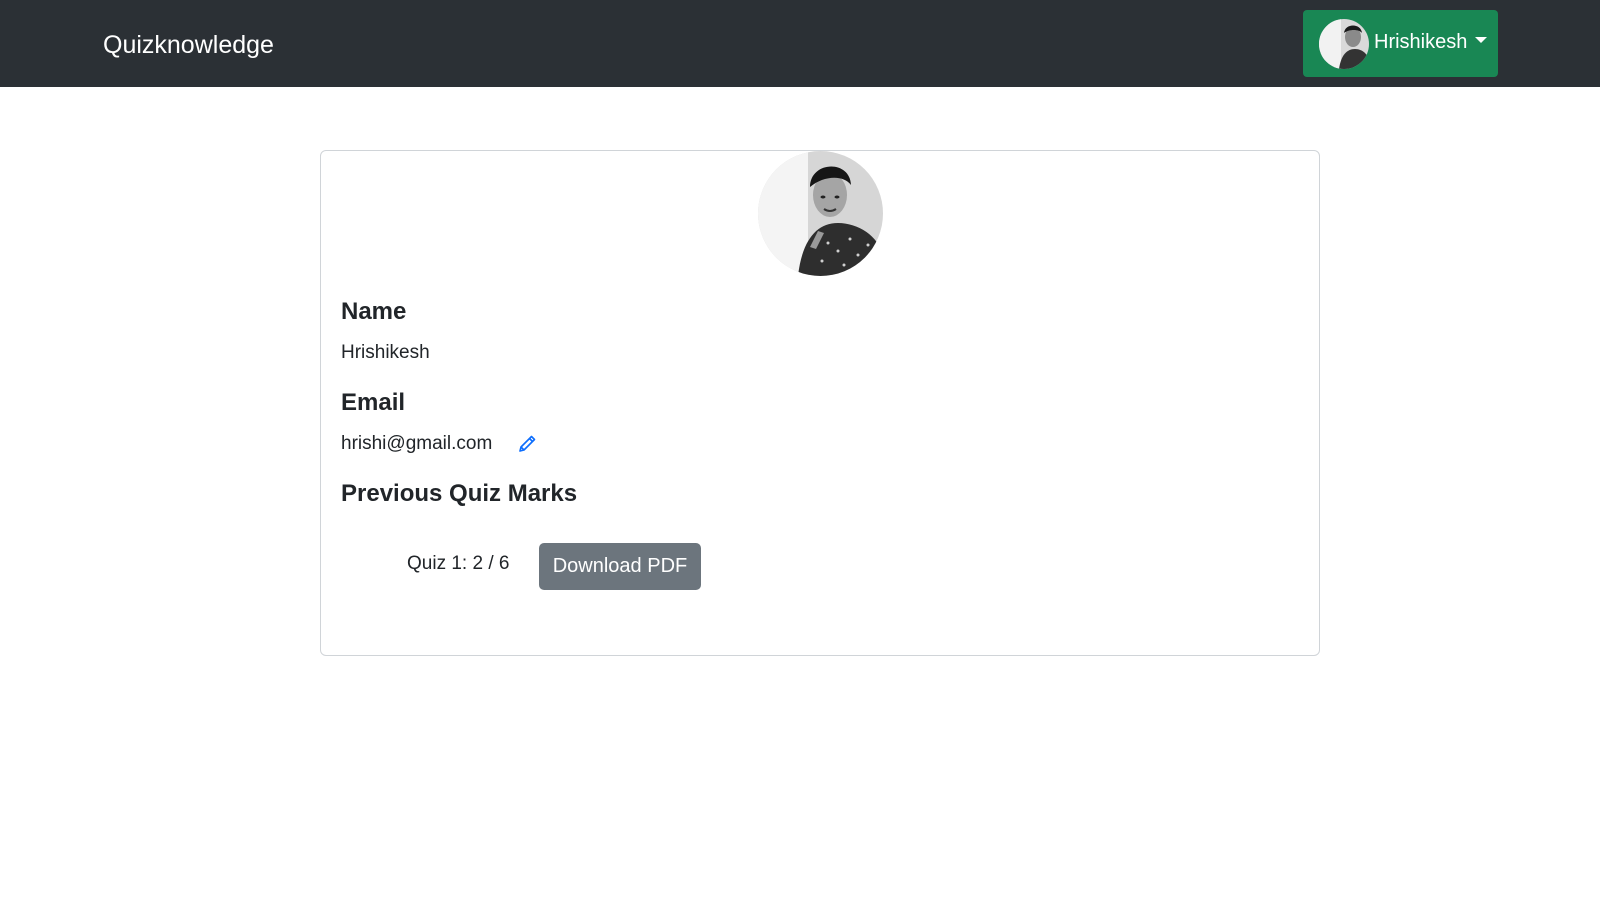 Image resolution: width=1600 pixels, height=900 pixels. What do you see at coordinates (1481, 39) in the screenshot?
I see `caret-down-icon` at bounding box center [1481, 39].